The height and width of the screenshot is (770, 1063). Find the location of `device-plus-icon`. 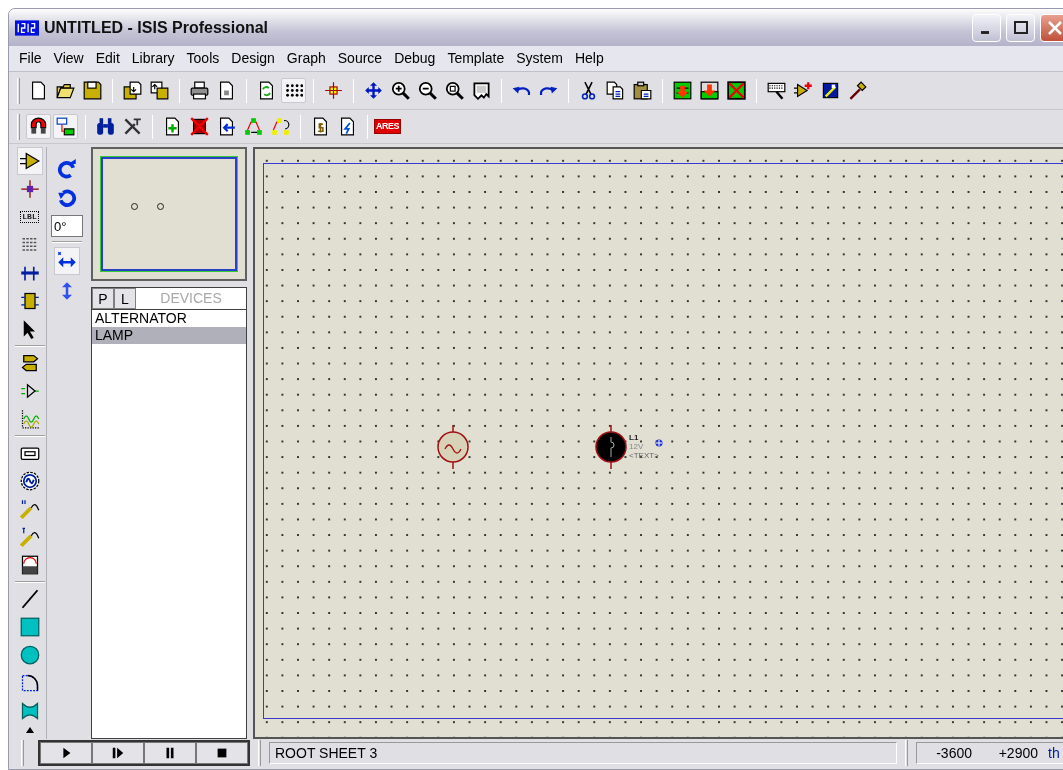

device-plus-icon is located at coordinates (803, 90).